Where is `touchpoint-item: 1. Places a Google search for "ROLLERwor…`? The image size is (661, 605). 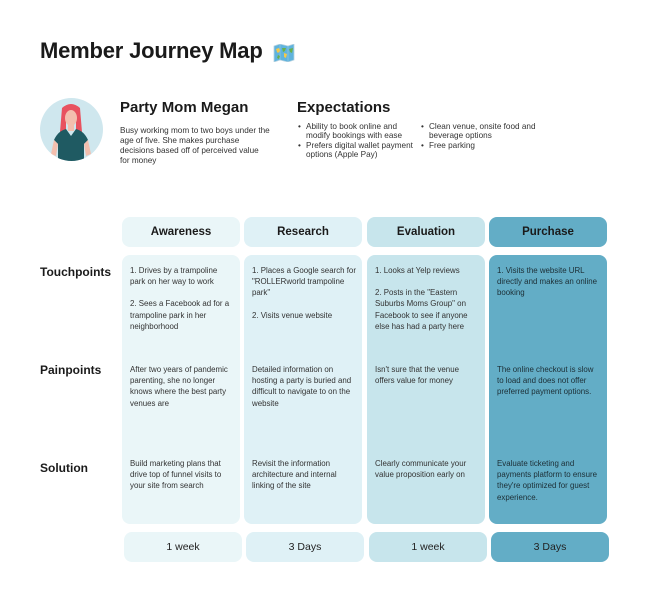
touchpoint-item: 1. Places a Google search for "ROLLERwor… is located at coordinates (304, 282).